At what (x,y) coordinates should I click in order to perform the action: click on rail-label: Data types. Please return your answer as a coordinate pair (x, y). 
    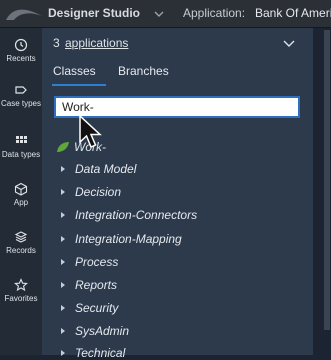
    Looking at the image, I should click on (21, 154).